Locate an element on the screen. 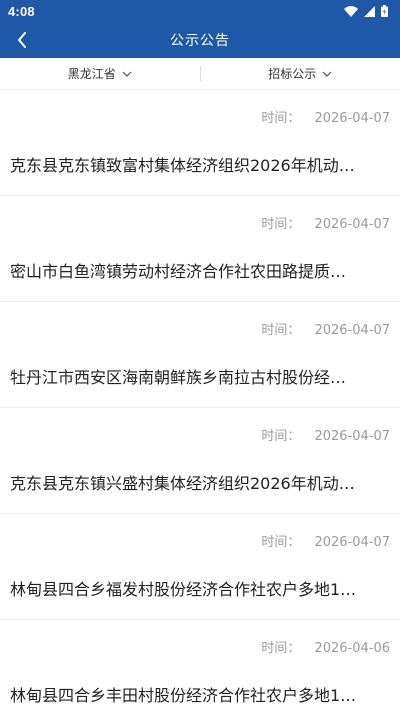  item-time: 时间： 2026-04-06 is located at coordinates (325, 646).